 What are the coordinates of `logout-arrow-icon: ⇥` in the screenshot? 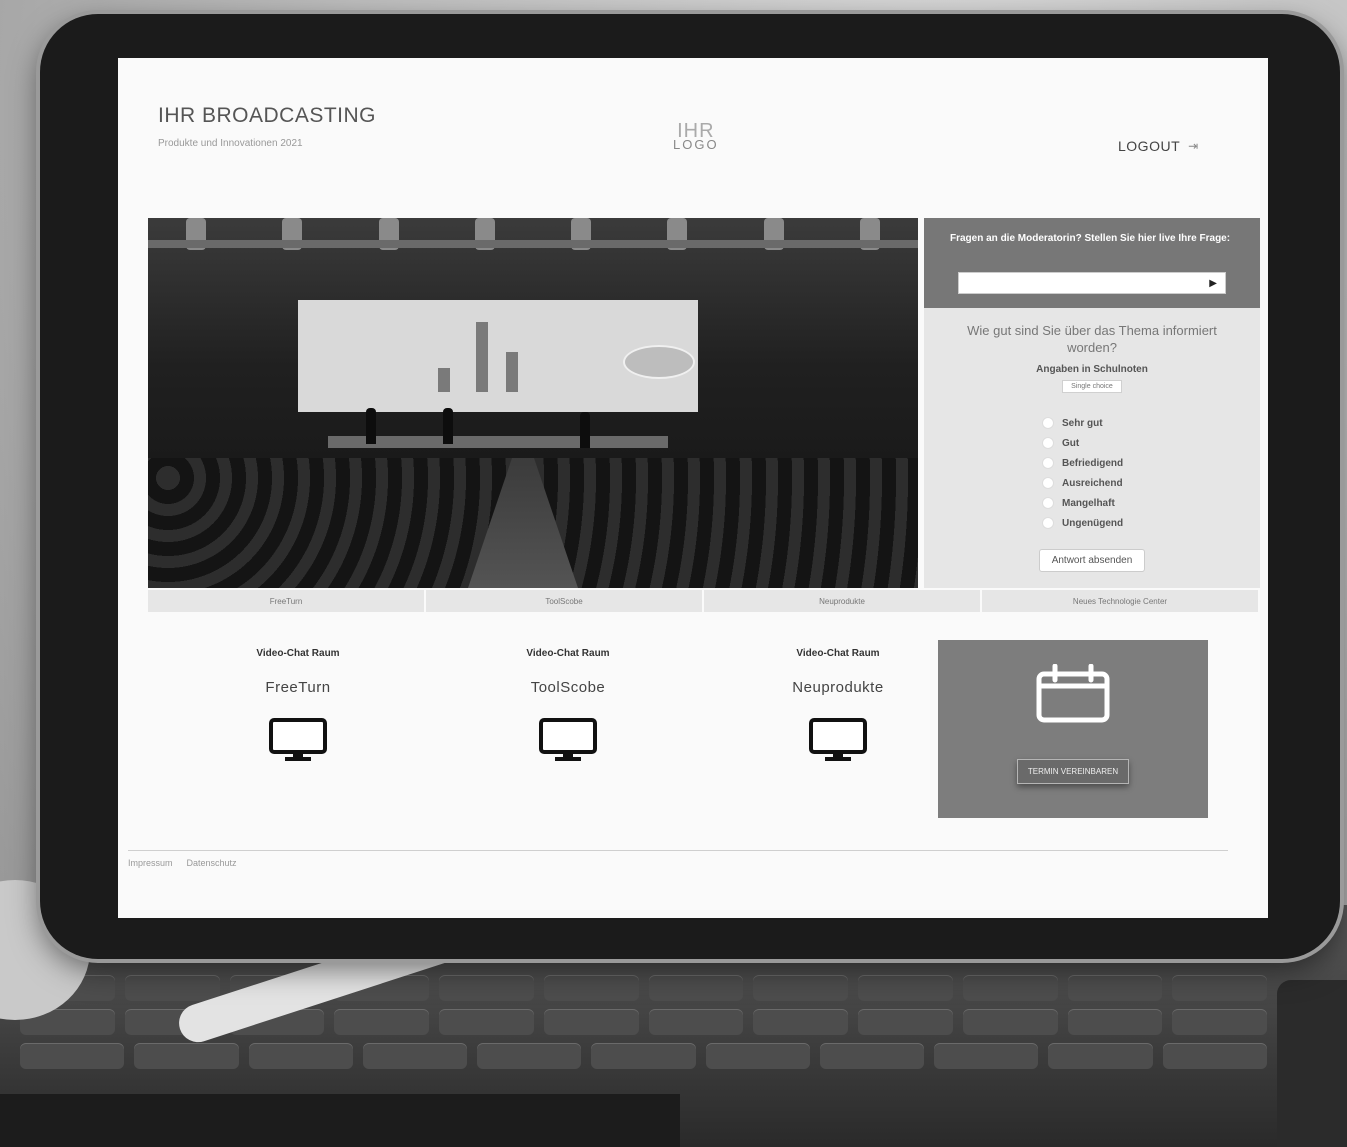 It's located at (1193, 146).